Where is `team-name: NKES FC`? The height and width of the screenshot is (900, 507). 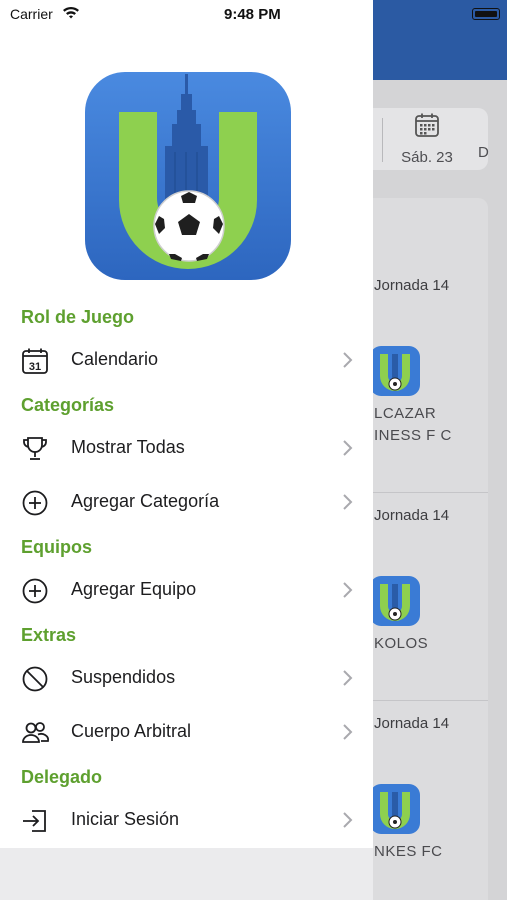 team-name: NKES FC is located at coordinates (408, 852).